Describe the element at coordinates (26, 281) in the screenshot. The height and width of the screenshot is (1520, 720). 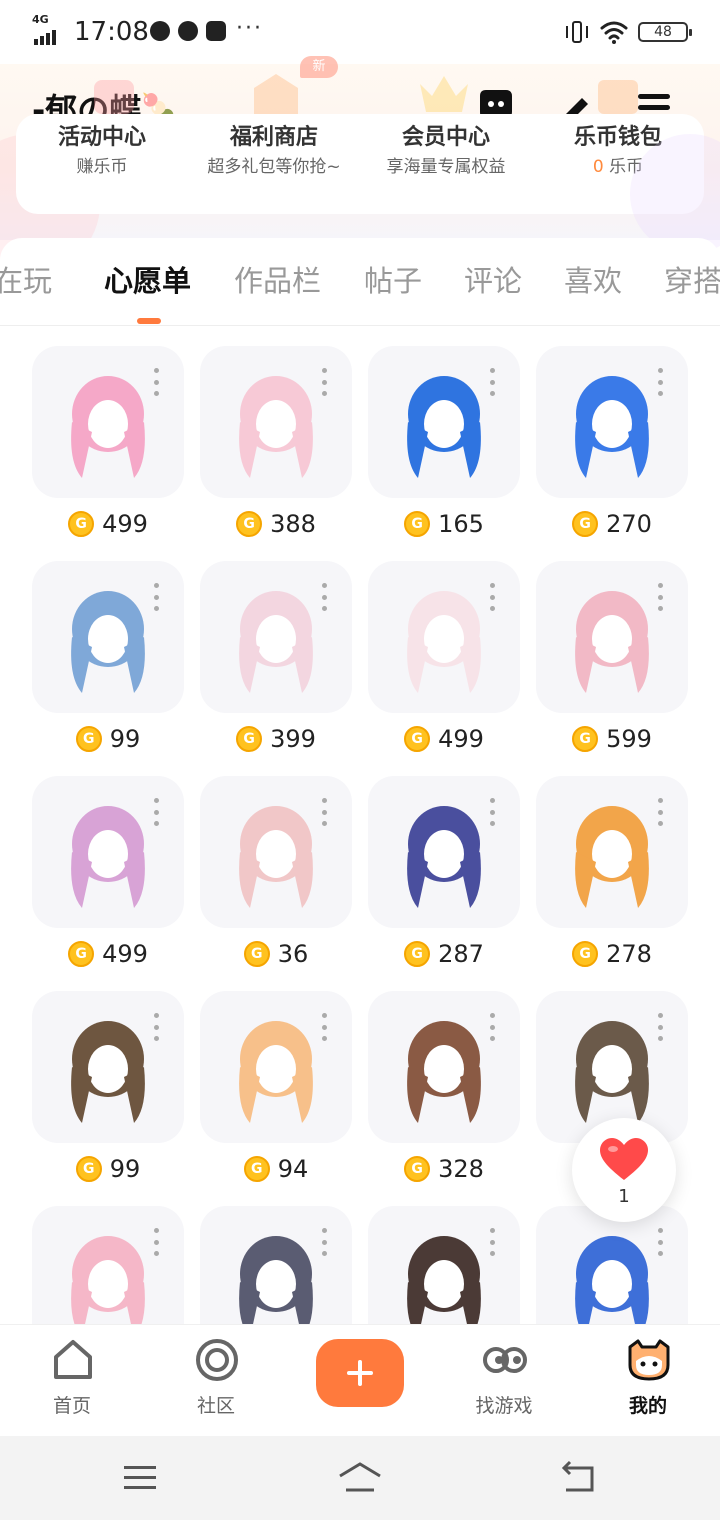
I see `tab-playing: 在玩` at that location.